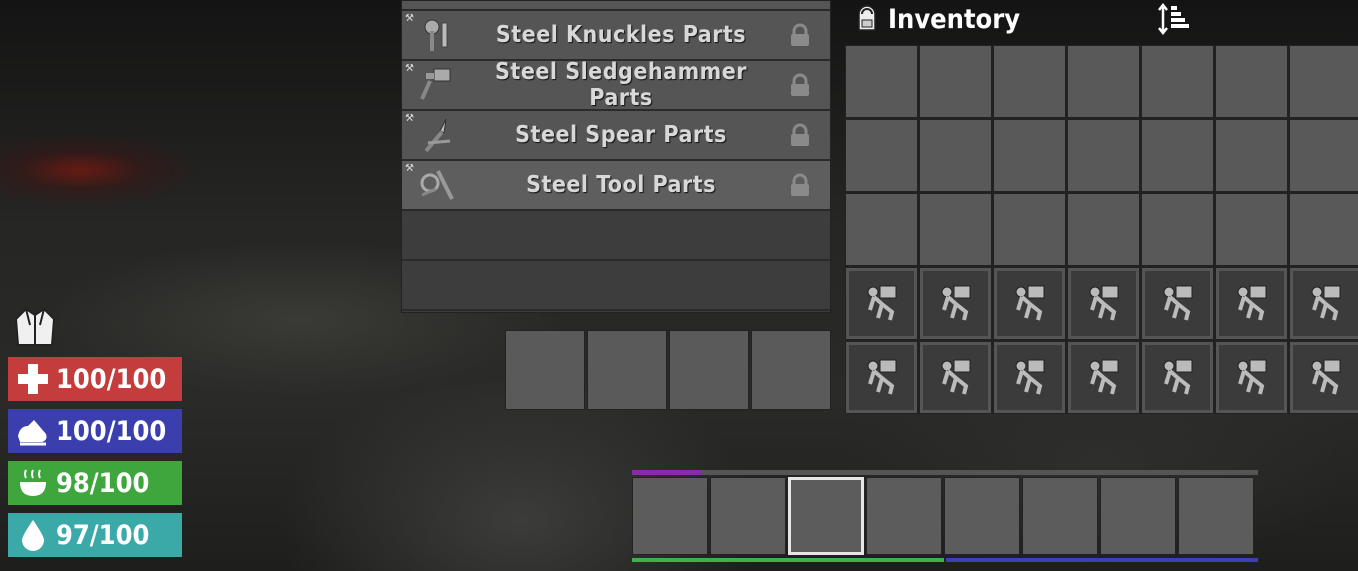 The height and width of the screenshot is (571, 1358). What do you see at coordinates (621, 85) in the screenshot?
I see `recipe-name: Steel Sledgehammer Parts` at bounding box center [621, 85].